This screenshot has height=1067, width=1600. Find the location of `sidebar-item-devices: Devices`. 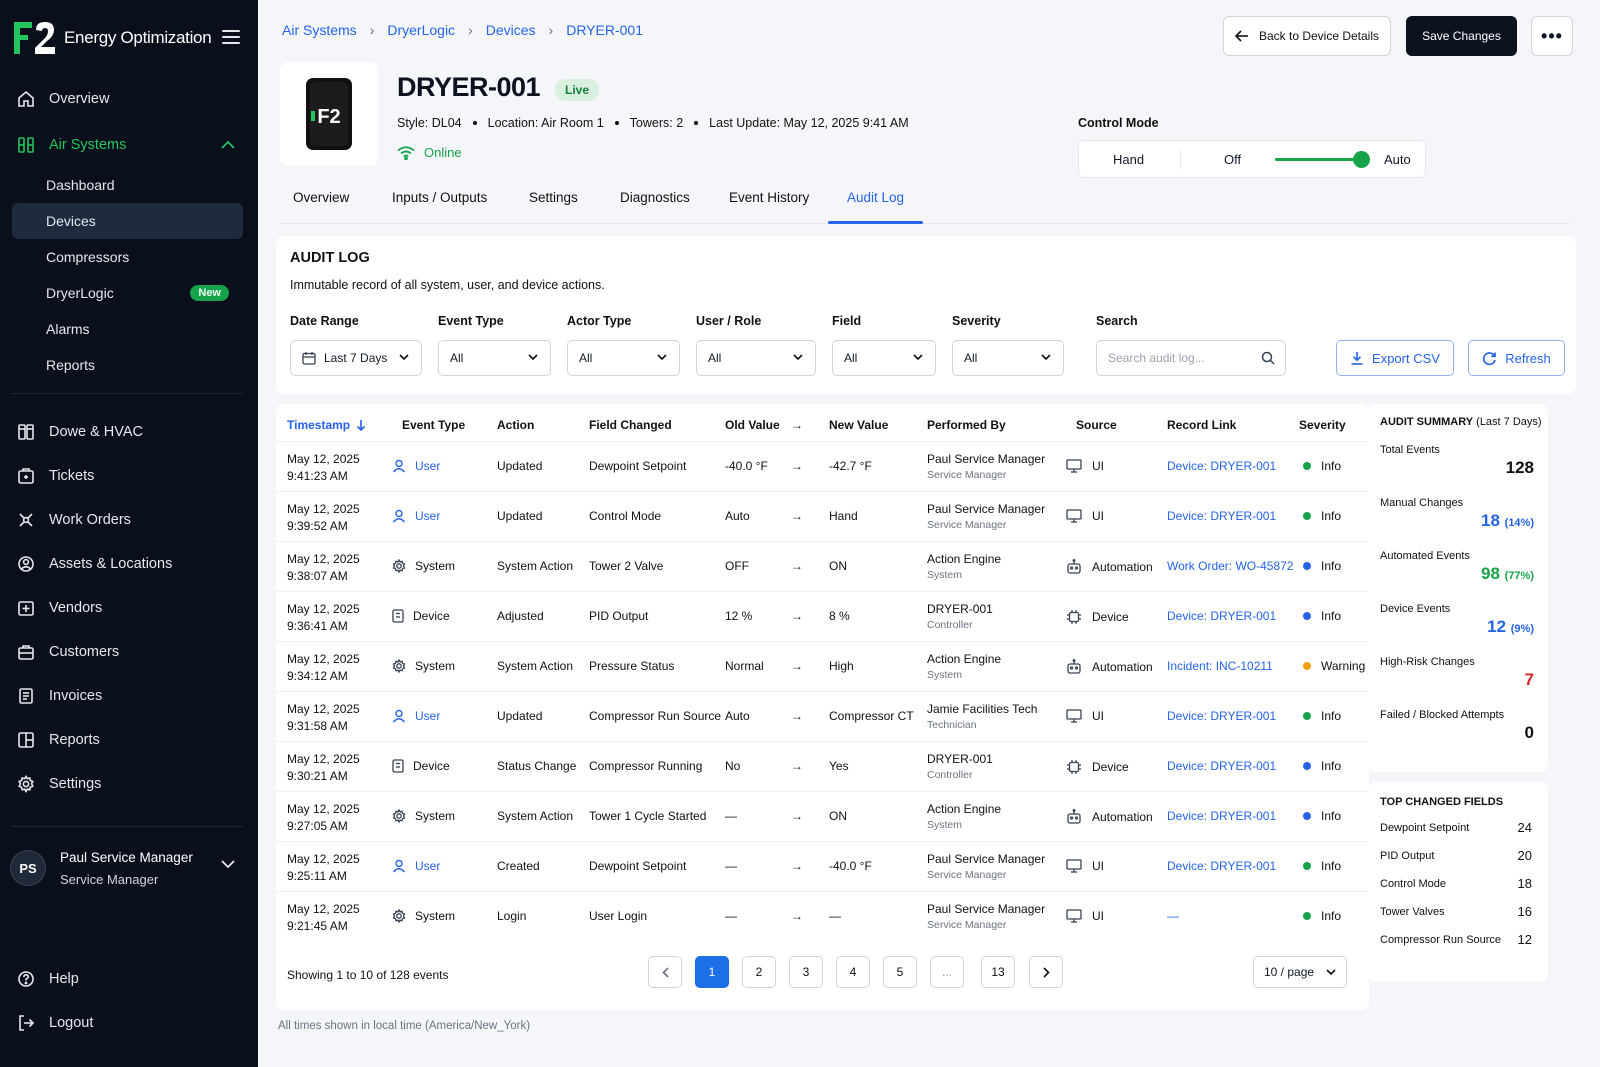

sidebar-item-devices: Devices is located at coordinates (127, 221).